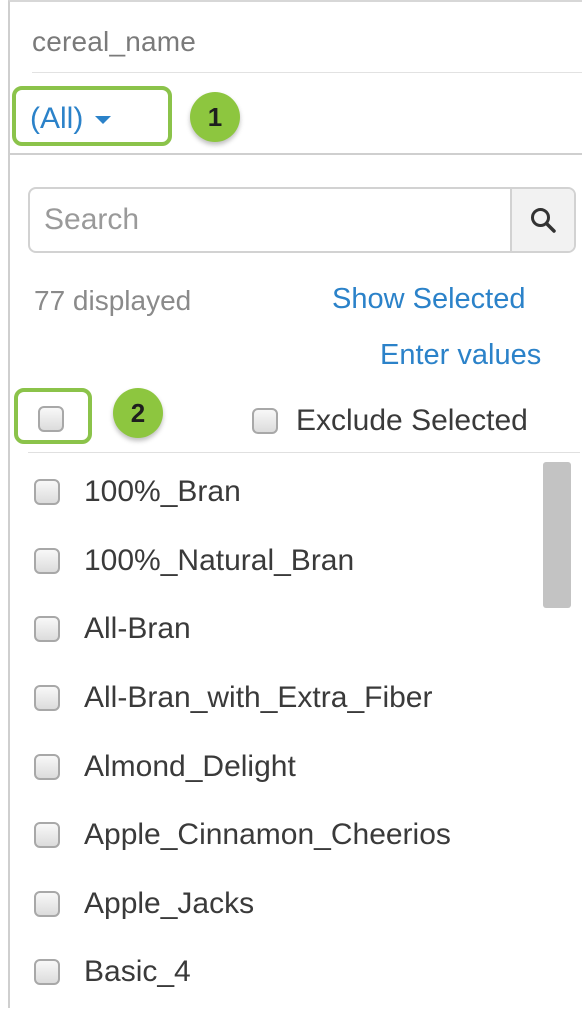 Image resolution: width=582 pixels, height=1010 pixels. I want to click on show-selected-link: Show Selected, so click(428, 299).